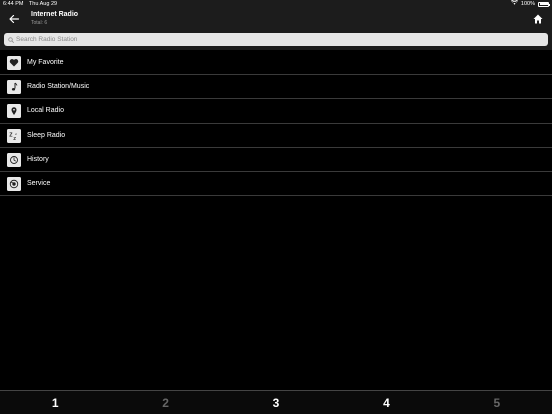  Describe the element at coordinates (11, 39) in the screenshot. I see `search-icon` at that location.